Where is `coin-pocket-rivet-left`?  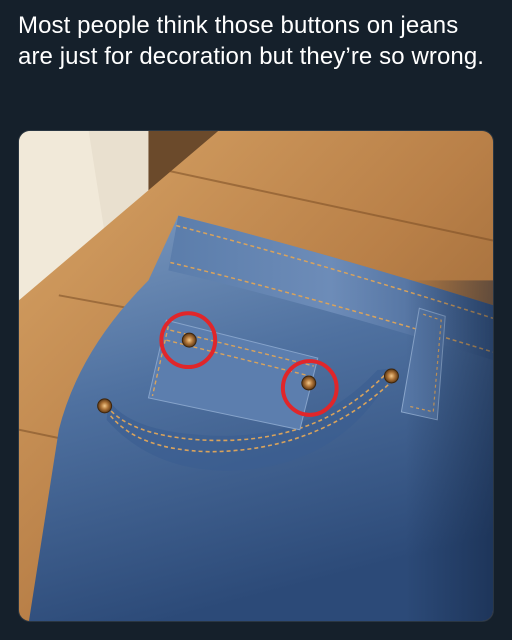
coin-pocket-rivet-left is located at coordinates (189, 340).